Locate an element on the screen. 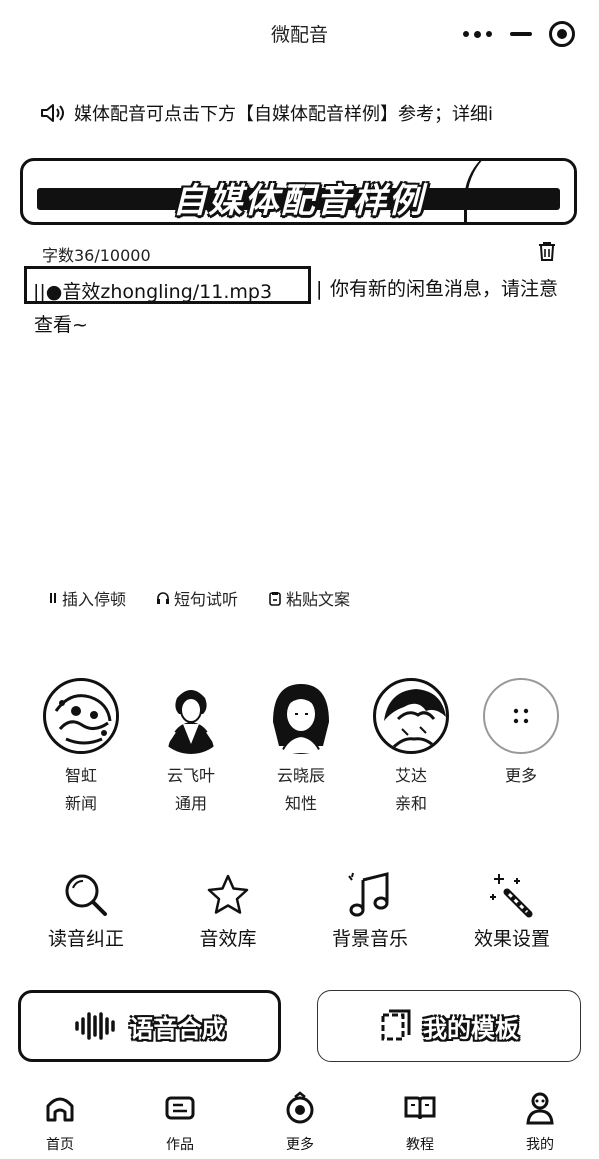 This screenshot has height=1159, width=599. feature-row: 读音纠正 音效库 背景音乐 效果设置 is located at coordinates (299, 913).